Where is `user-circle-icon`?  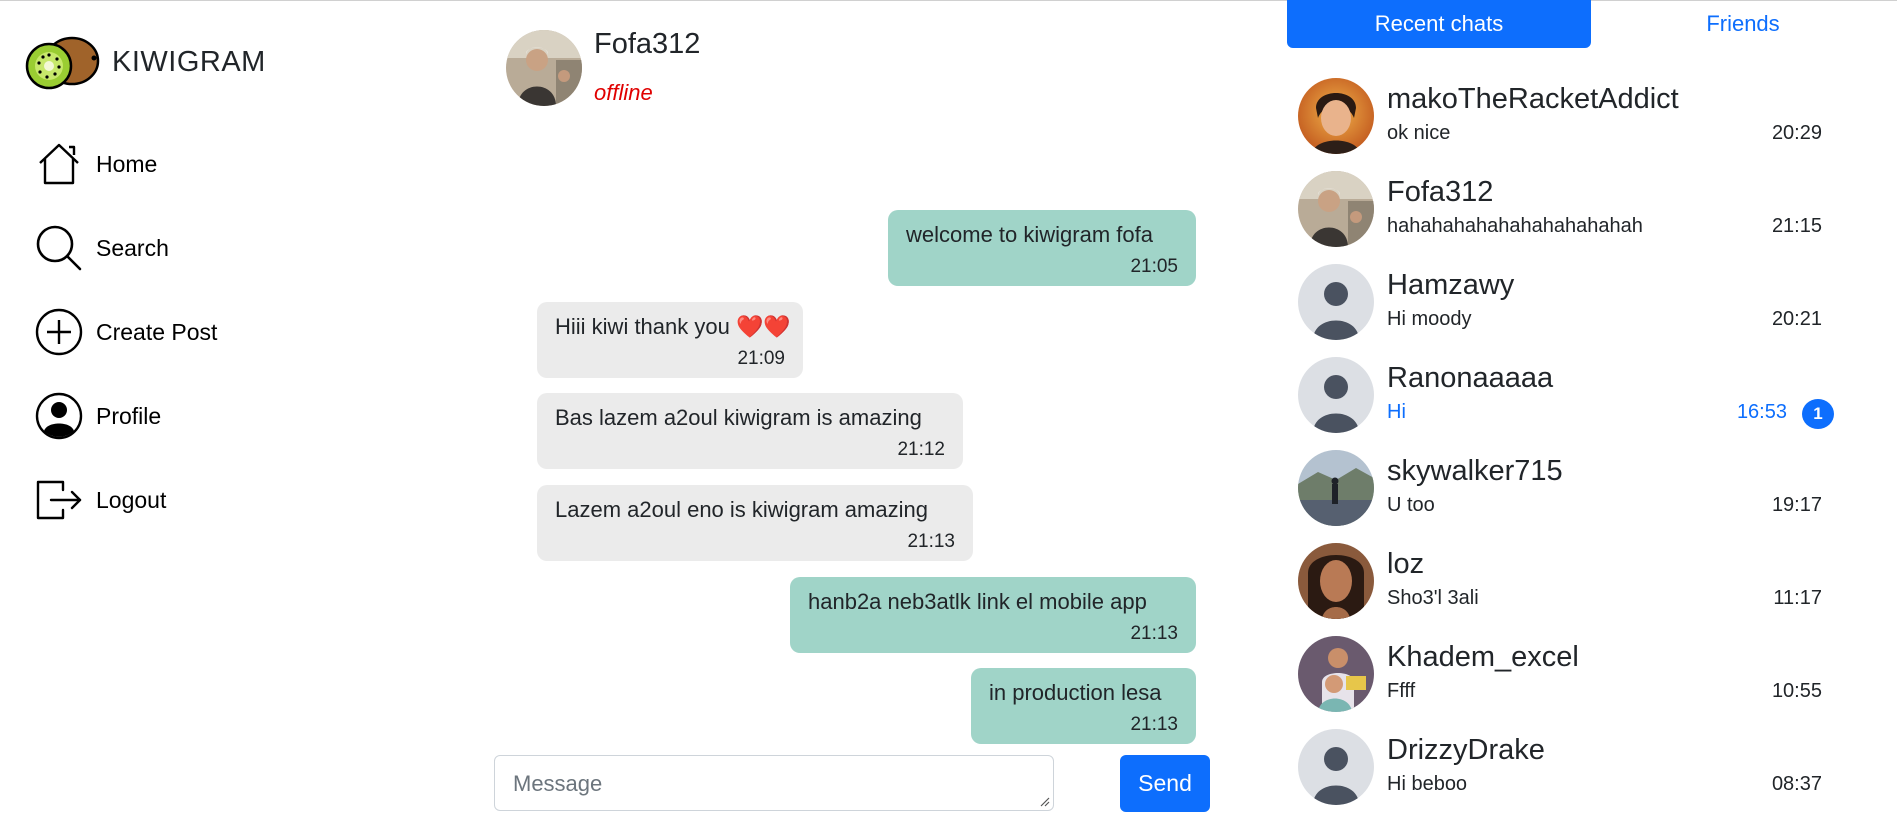
user-circle-icon is located at coordinates (59, 416).